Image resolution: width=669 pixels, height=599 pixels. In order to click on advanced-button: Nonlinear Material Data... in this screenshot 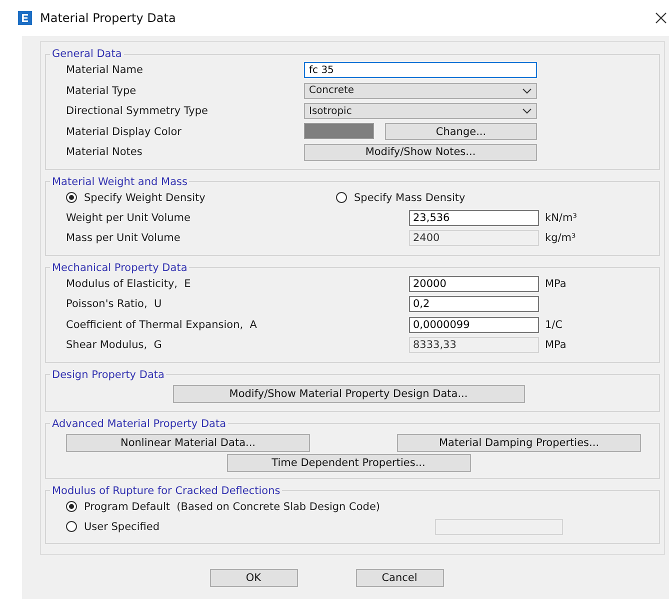, I will do `click(188, 443)`.